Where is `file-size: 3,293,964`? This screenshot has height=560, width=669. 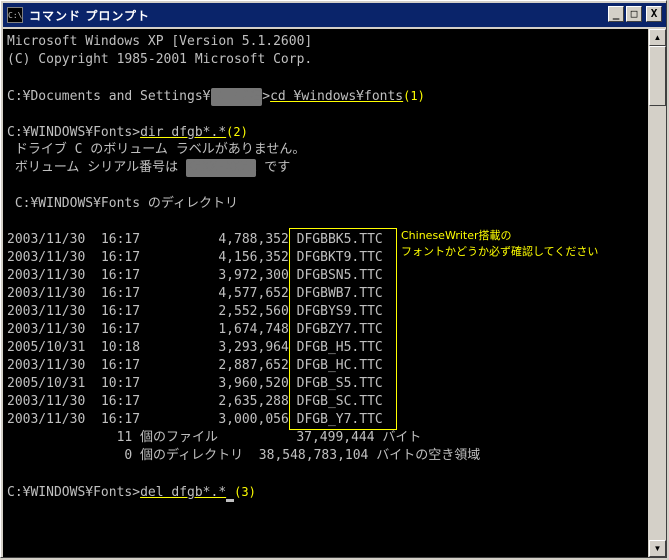 file-size: 3,293,964 is located at coordinates (253, 347).